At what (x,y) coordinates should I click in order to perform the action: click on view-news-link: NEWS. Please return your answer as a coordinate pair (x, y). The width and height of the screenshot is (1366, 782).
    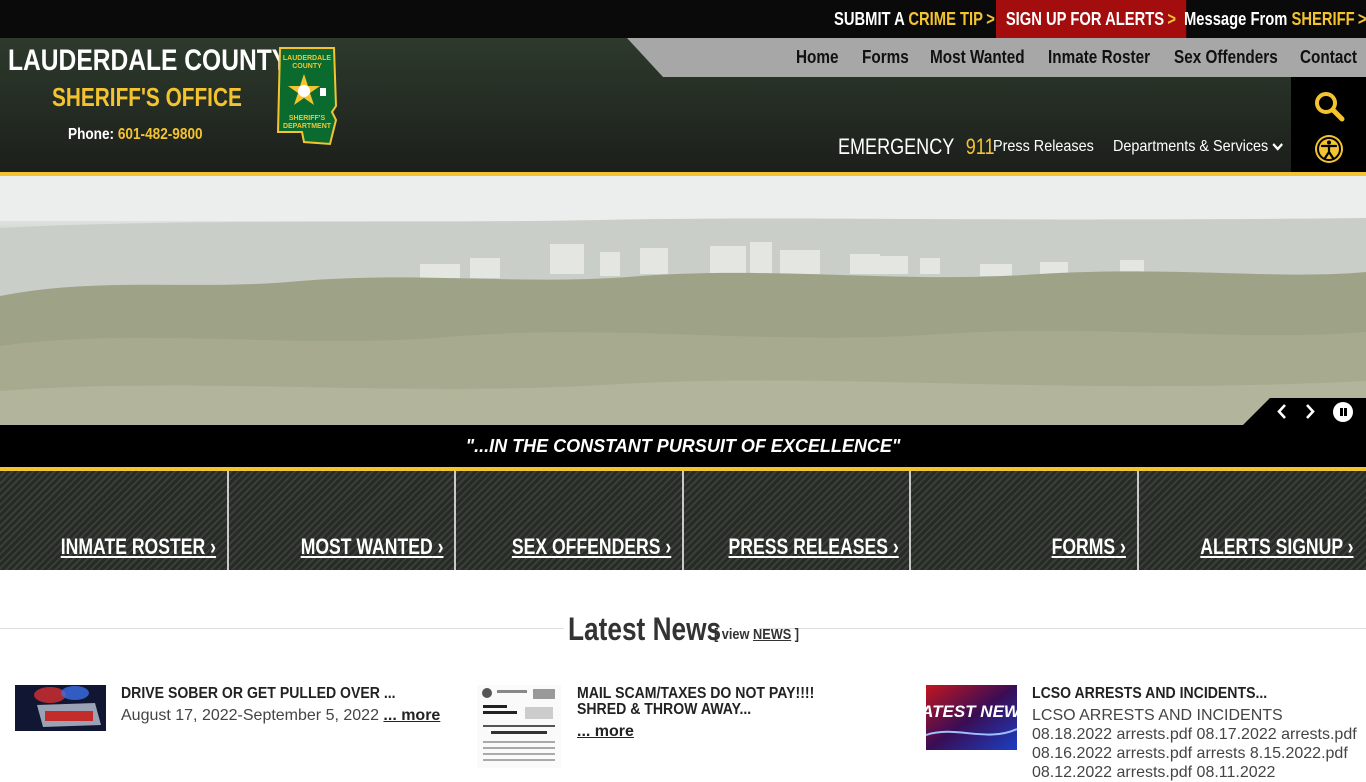
    Looking at the image, I should click on (772, 634).